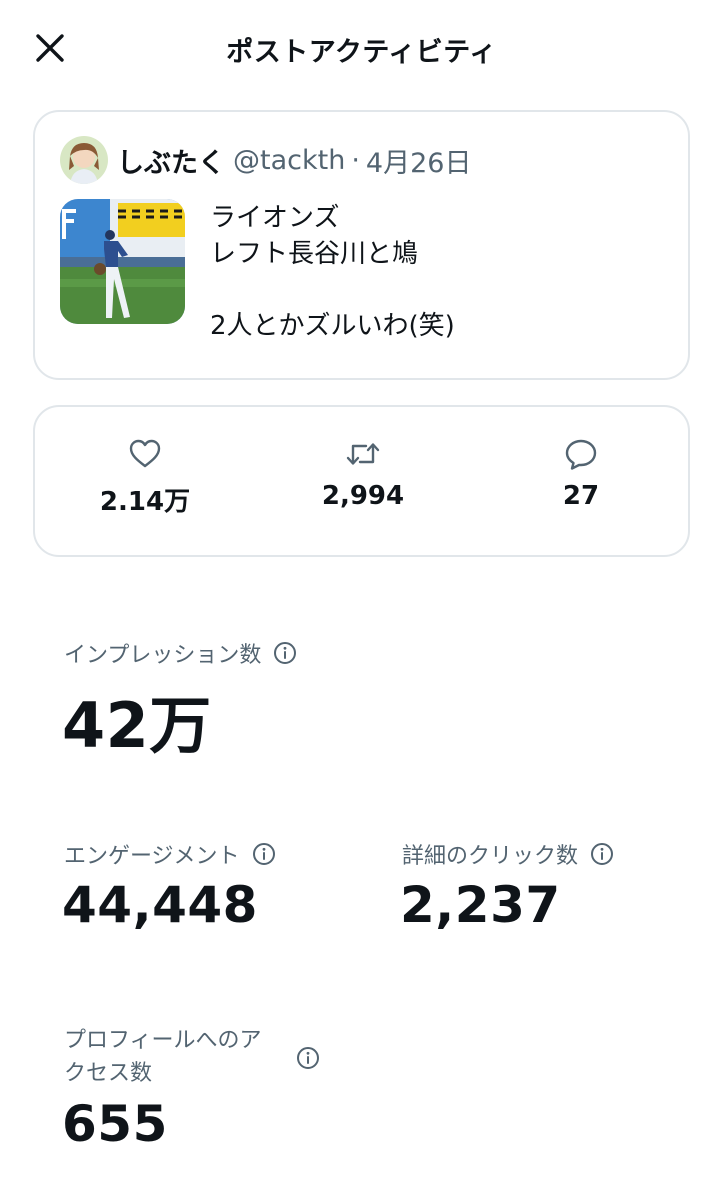 This screenshot has height=1200, width=723. Describe the element at coordinates (275, 218) in the screenshot. I see `post-text-line: ライオンズ` at that location.